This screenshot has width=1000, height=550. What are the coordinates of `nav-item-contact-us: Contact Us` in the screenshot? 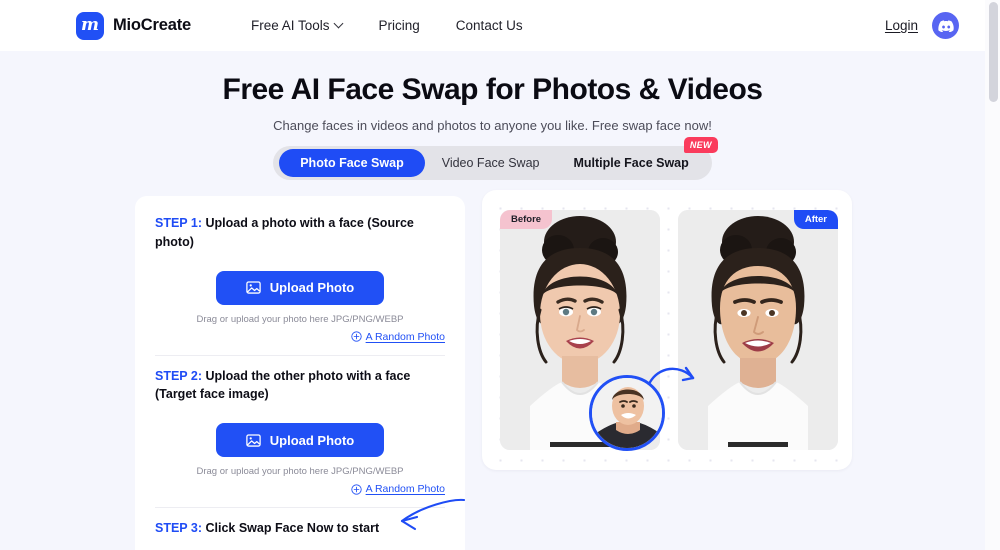 It's located at (489, 25).